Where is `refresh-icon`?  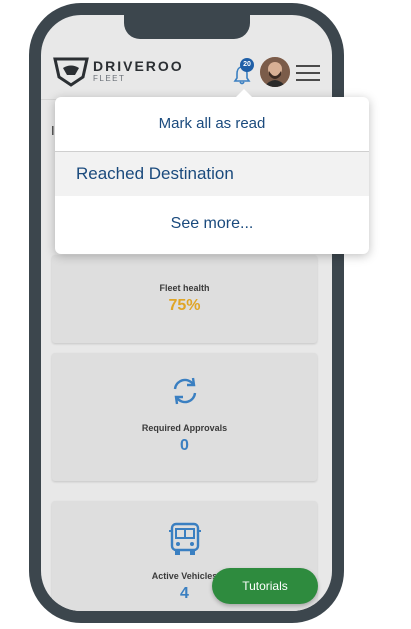
refresh-icon is located at coordinates (184, 391).